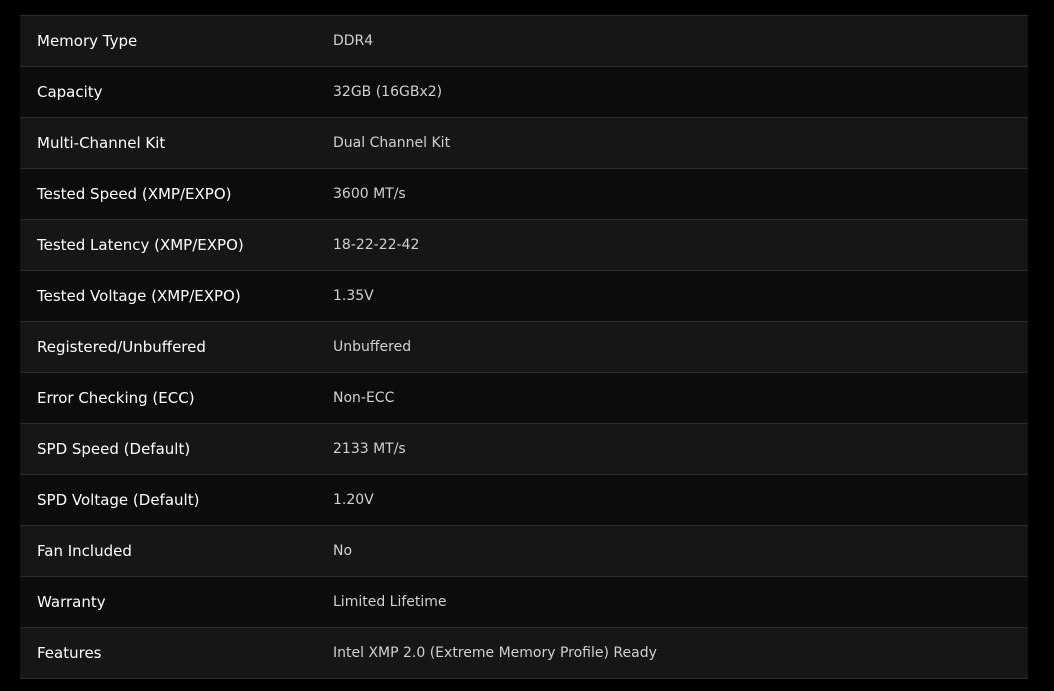 The width and height of the screenshot is (1054, 691). I want to click on spec-label: SPD Speed (Default), so click(114, 449).